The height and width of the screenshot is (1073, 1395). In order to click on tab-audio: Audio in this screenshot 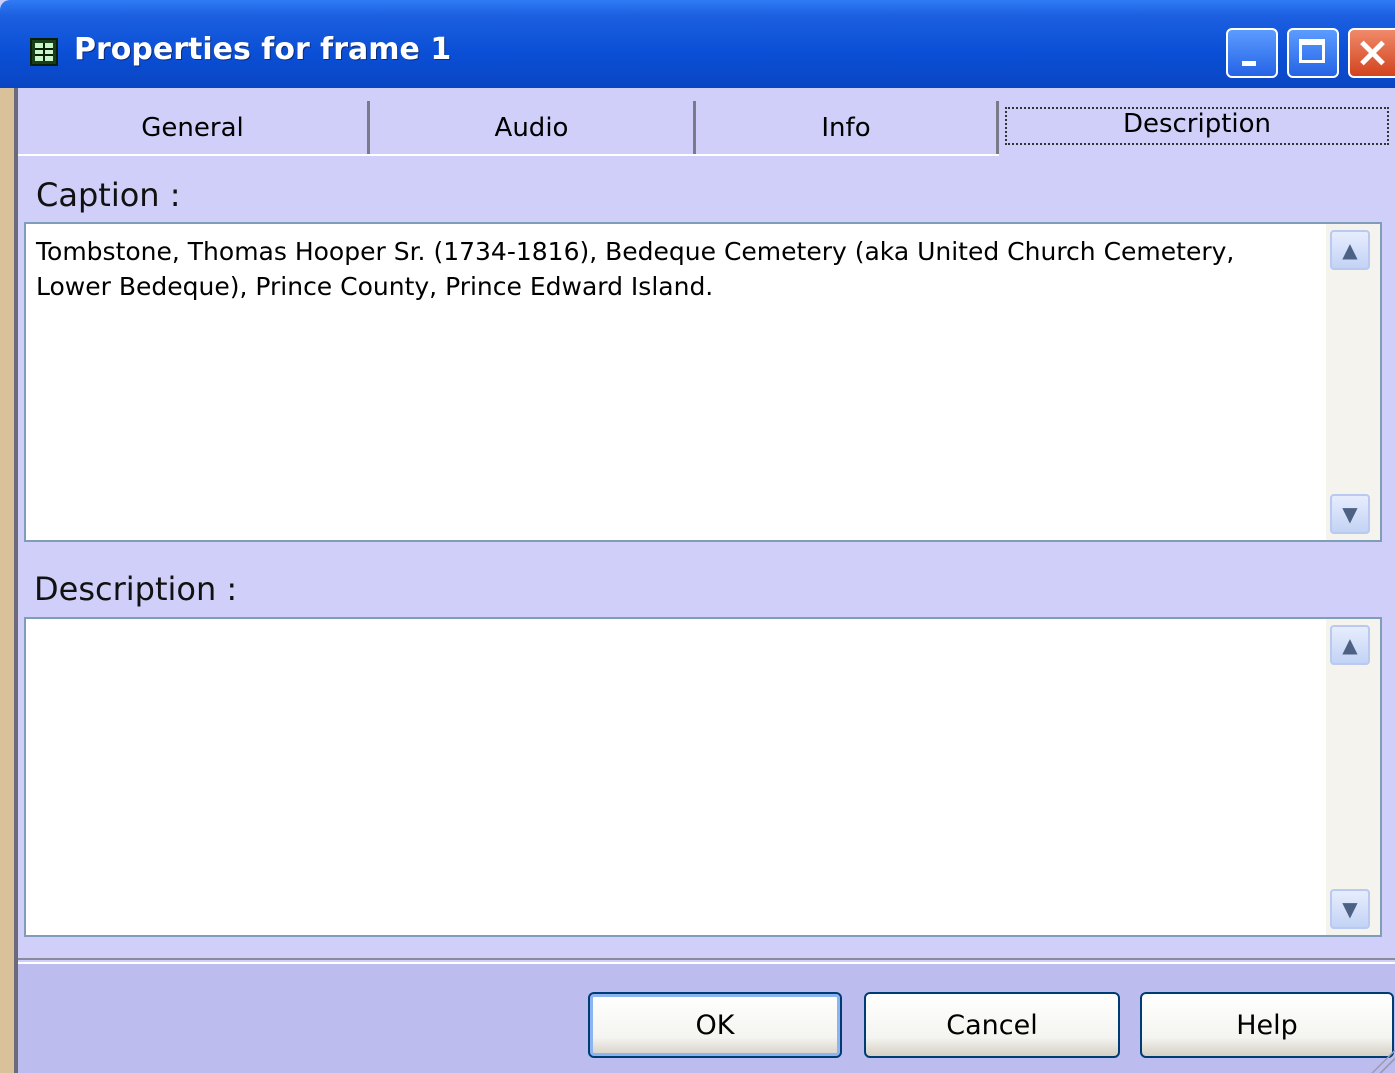, I will do `click(533, 128)`.